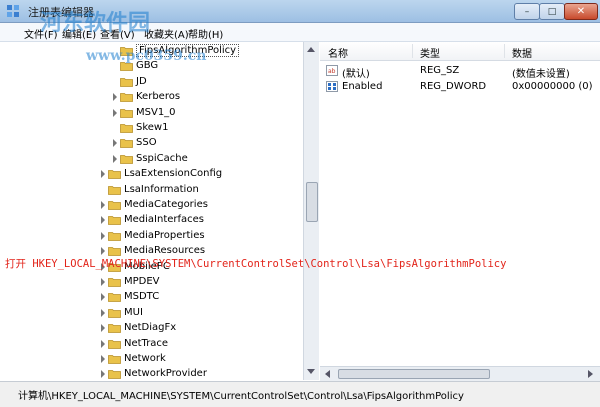 The height and width of the screenshot is (407, 600). What do you see at coordinates (142, 281) in the screenshot?
I see `tree-item-label: MPDEV` at bounding box center [142, 281].